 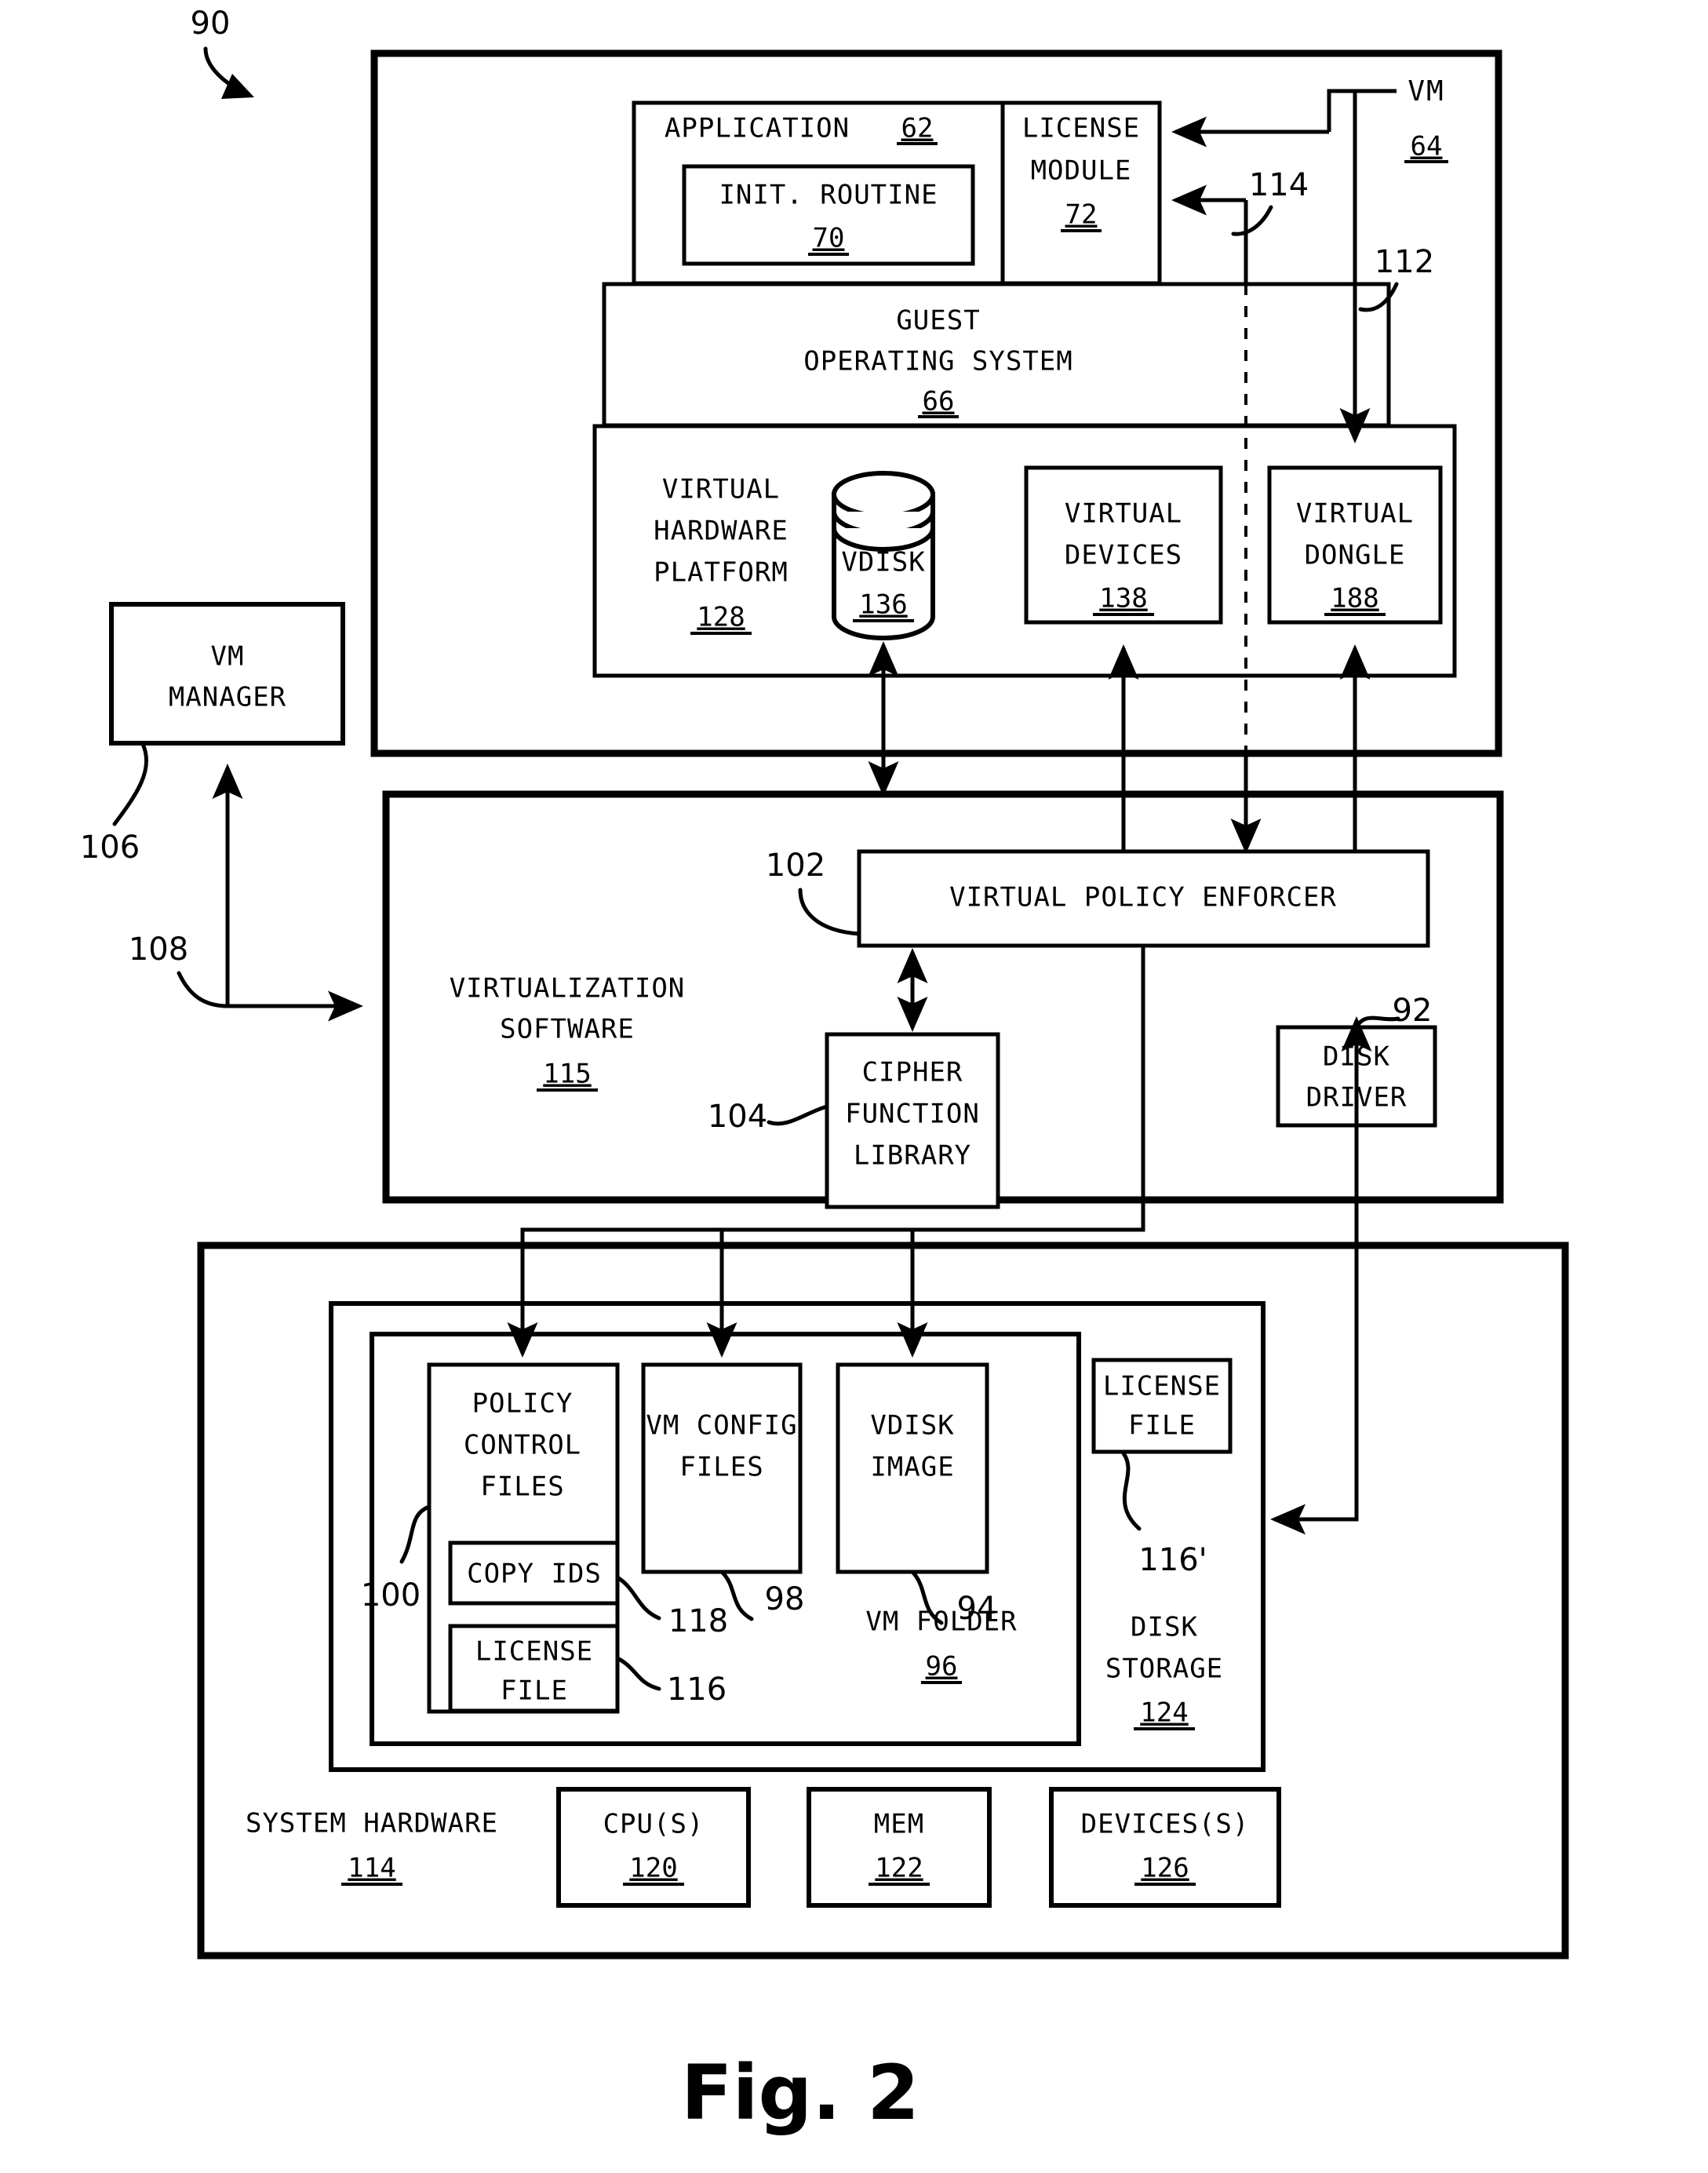 What do you see at coordinates (939, 401) in the screenshot?
I see `guest-os-ref: 66` at bounding box center [939, 401].